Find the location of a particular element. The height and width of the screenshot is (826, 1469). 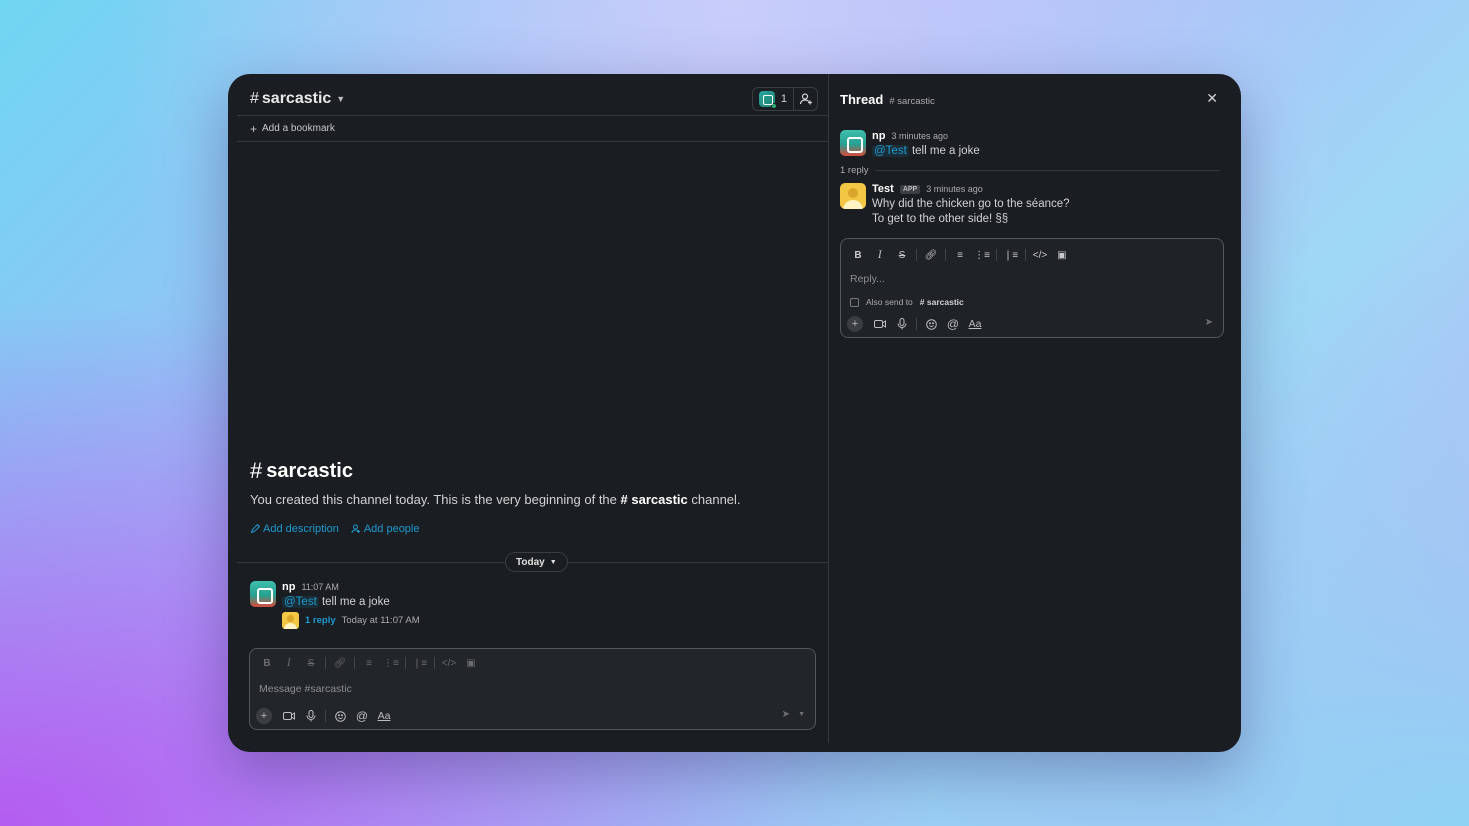

also-send-checkbox is located at coordinates (854, 302).